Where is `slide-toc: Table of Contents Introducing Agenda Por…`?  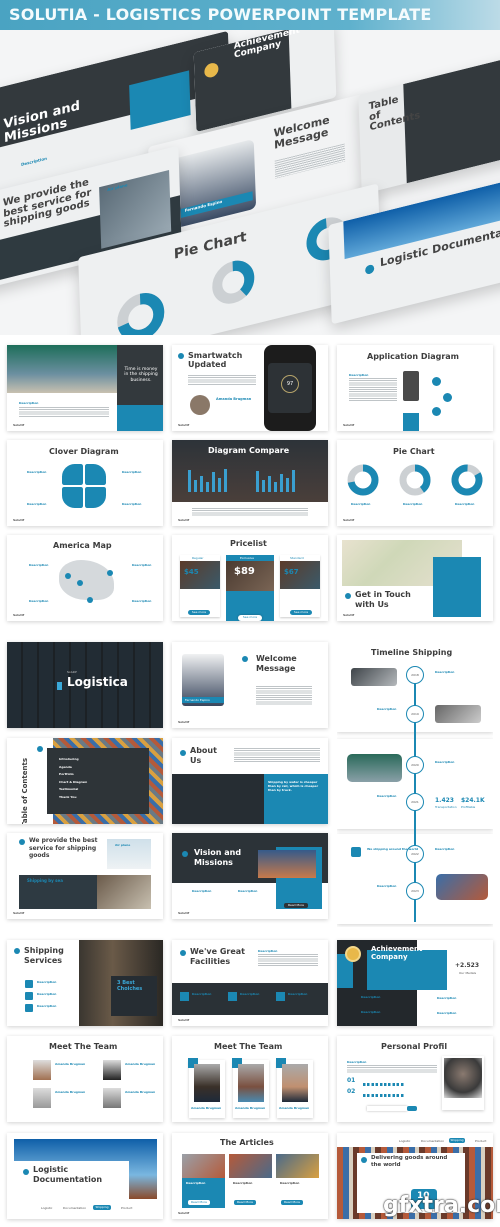 slide-toc: Table of Contents Introducing Agenda Por… is located at coordinates (85, 781).